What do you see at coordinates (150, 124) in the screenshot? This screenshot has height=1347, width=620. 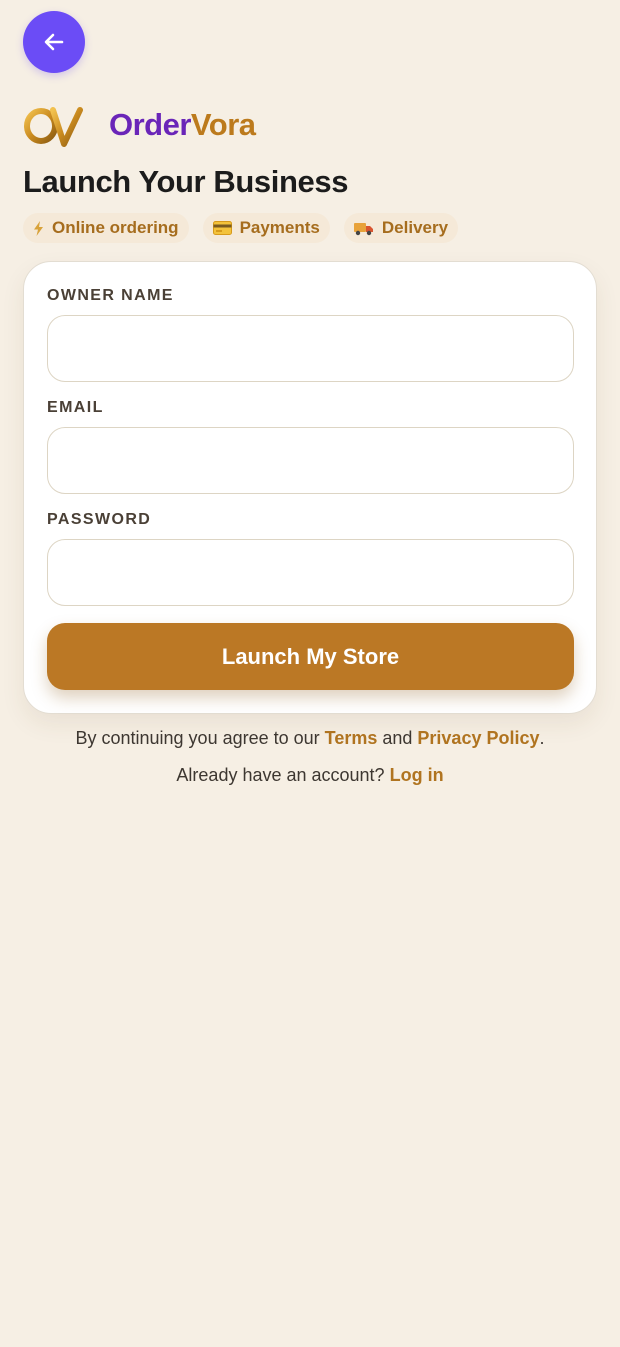 I see `brand-name-part1: Order` at bounding box center [150, 124].